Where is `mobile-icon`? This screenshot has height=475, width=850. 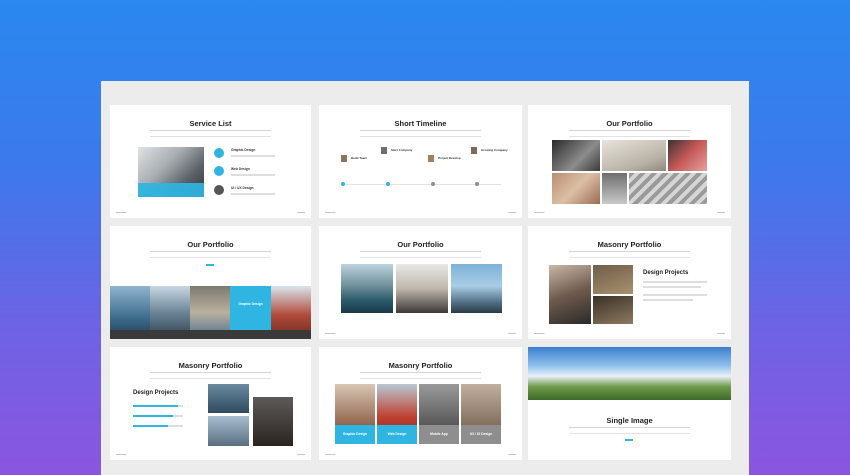 mobile-icon is located at coordinates (219, 190).